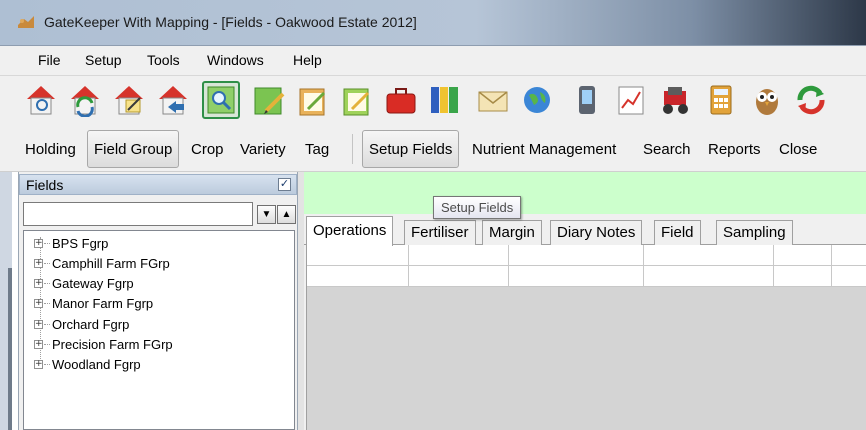 The width and height of the screenshot is (866, 430). I want to click on icon-toolbar, so click(433, 100).